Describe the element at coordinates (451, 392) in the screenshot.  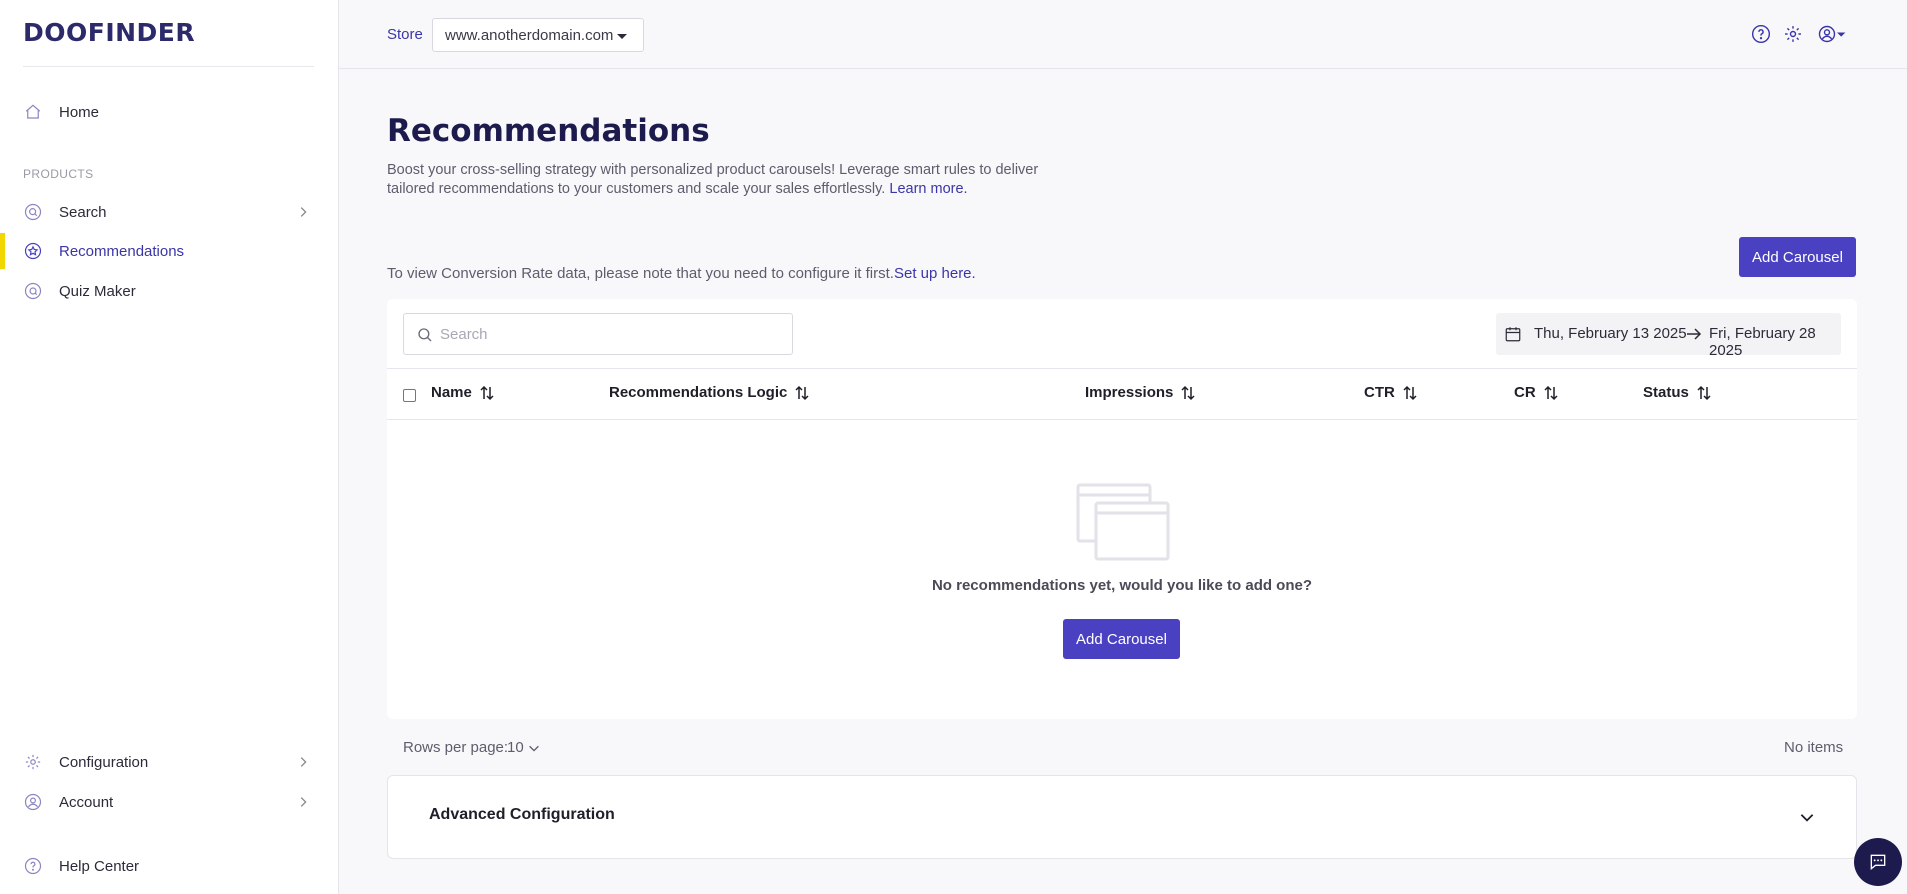
I see `column-label: Name` at that location.